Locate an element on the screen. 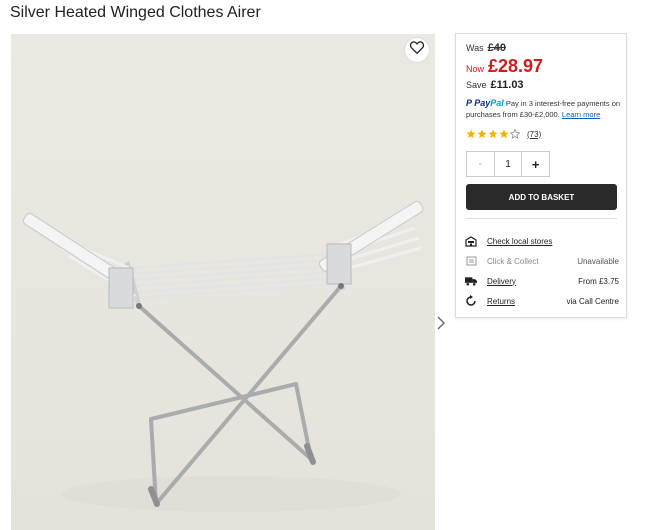 This screenshot has width=650, height=530. paypal-logo: P PayPal is located at coordinates (485, 103).